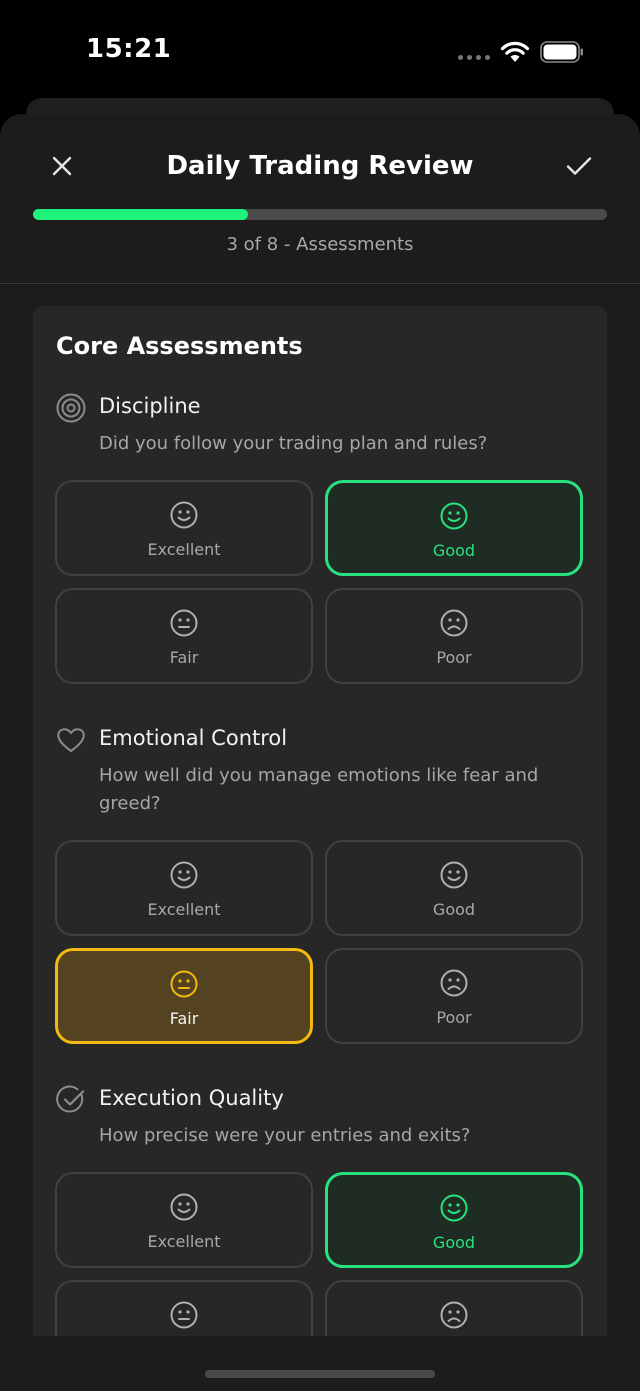  Describe the element at coordinates (320, 742) in the screenshot. I see `section-header: Emotional Control` at that location.